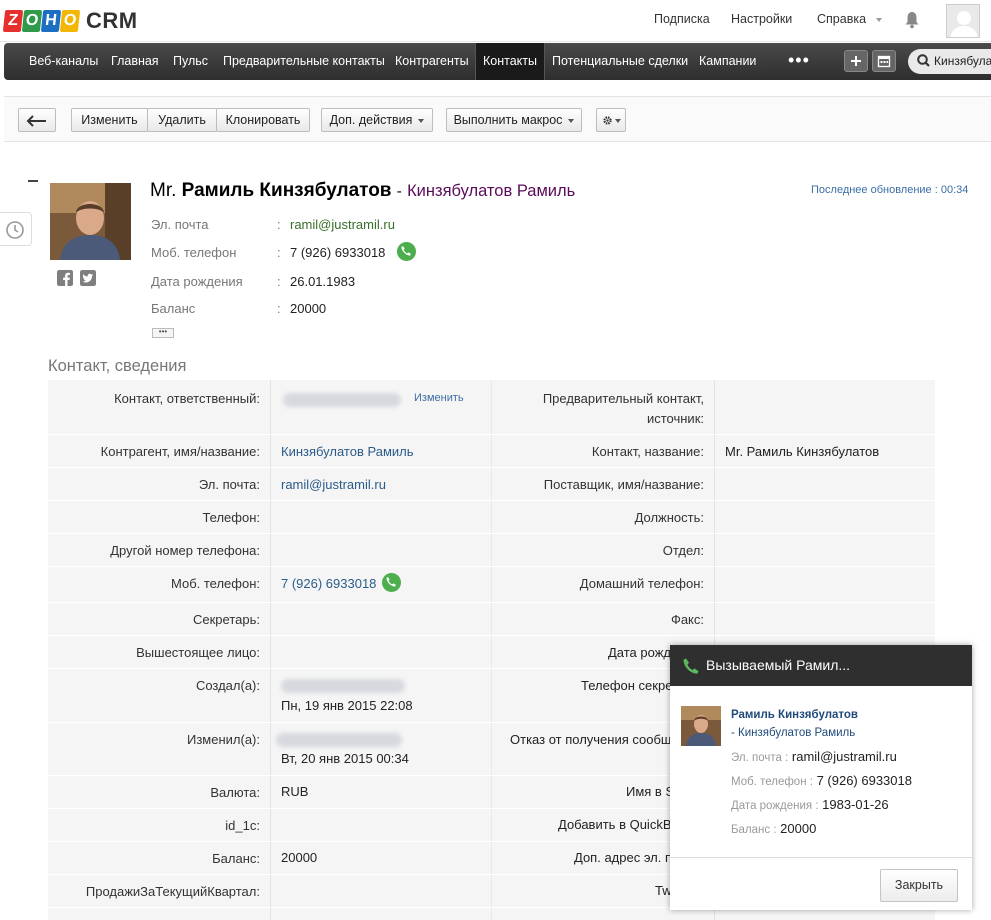 The image size is (991, 920). Describe the element at coordinates (197, 281) in the screenshot. I see `header-birthdate-label: Дата рождения` at that location.